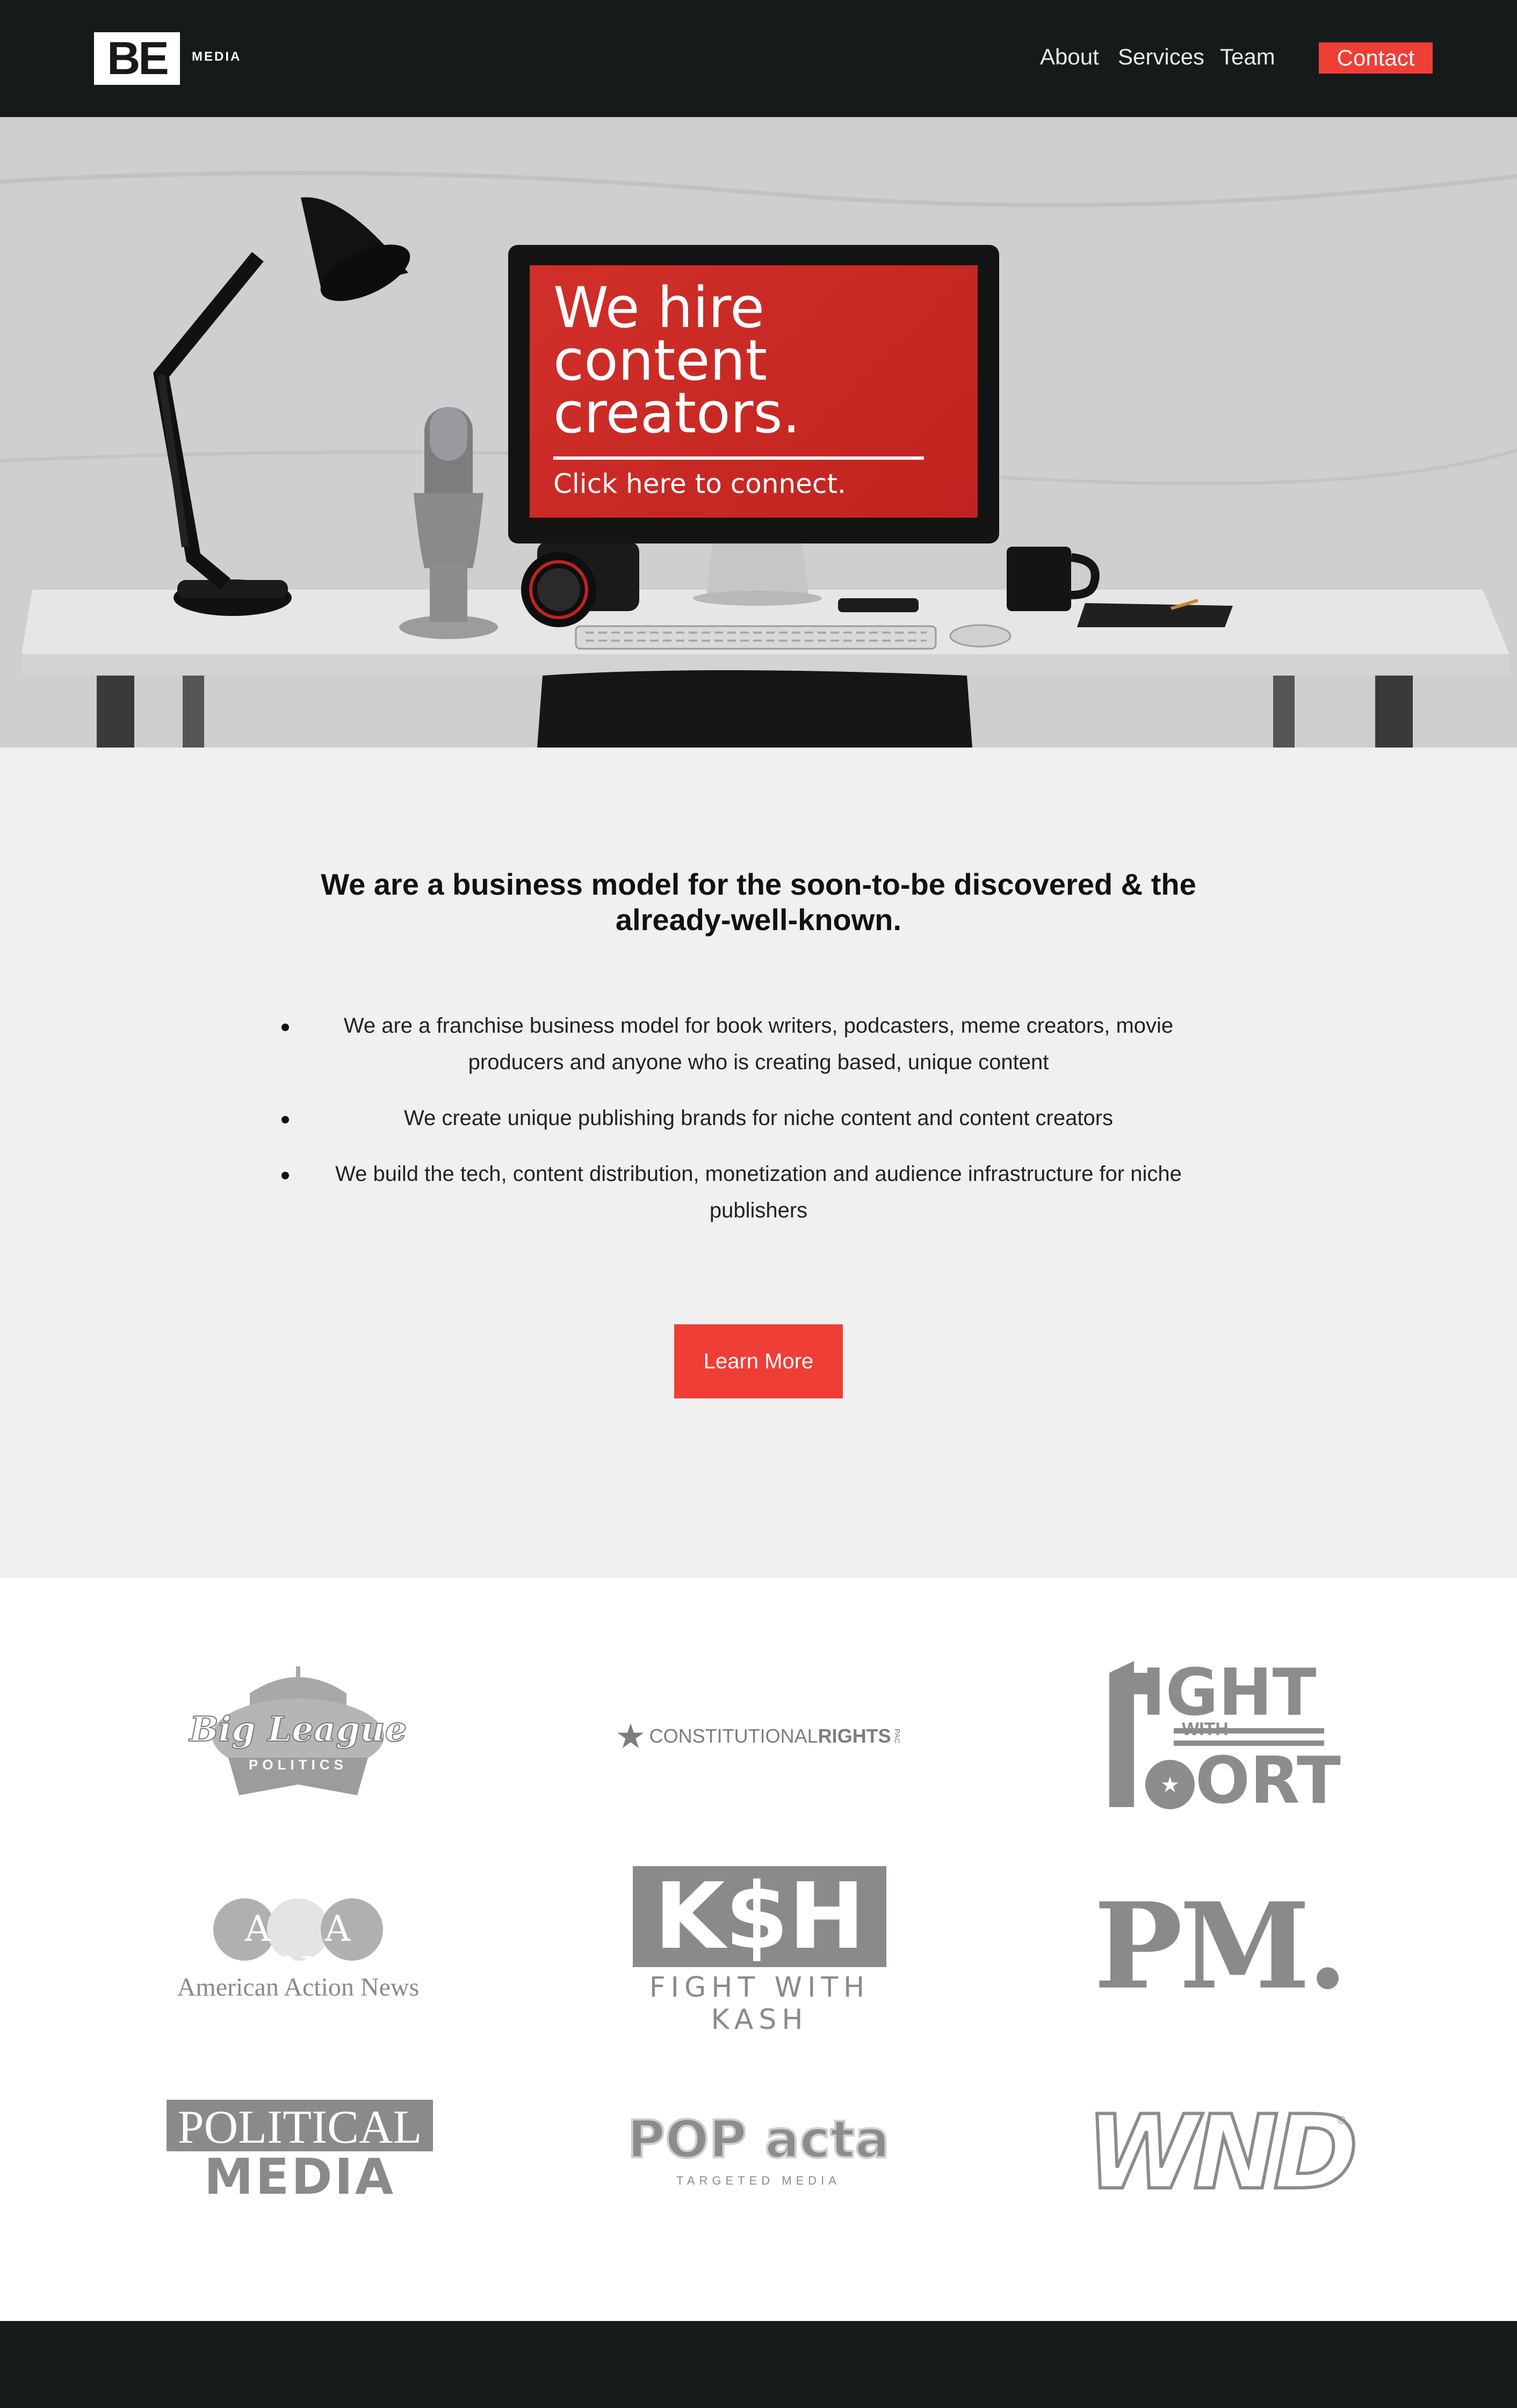  What do you see at coordinates (1376, 58) in the screenshot?
I see `contact-button: Contact` at bounding box center [1376, 58].